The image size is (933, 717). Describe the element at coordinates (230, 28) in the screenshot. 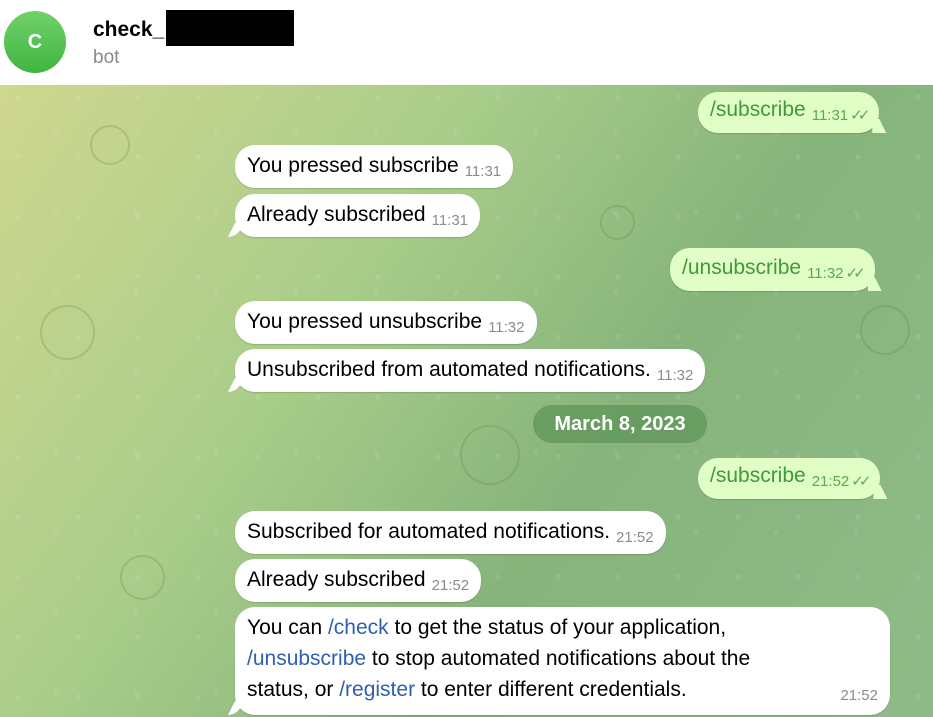

I see `redaction-box` at that location.